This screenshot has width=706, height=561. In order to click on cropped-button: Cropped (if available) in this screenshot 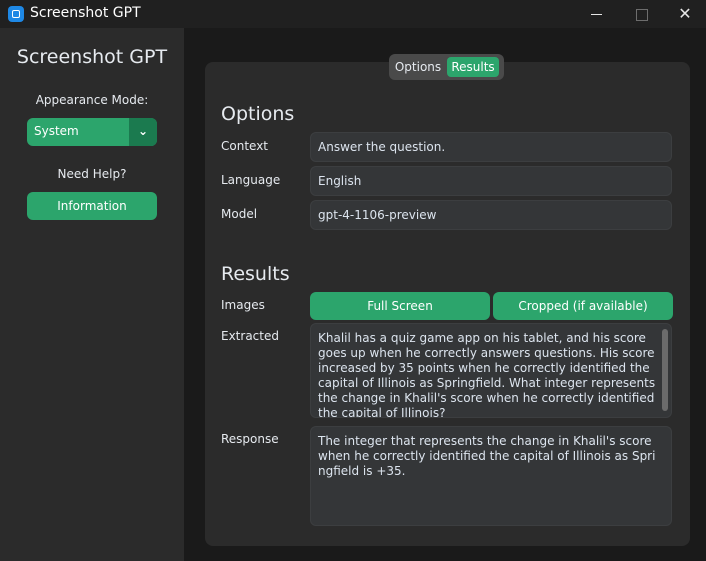, I will do `click(583, 306)`.